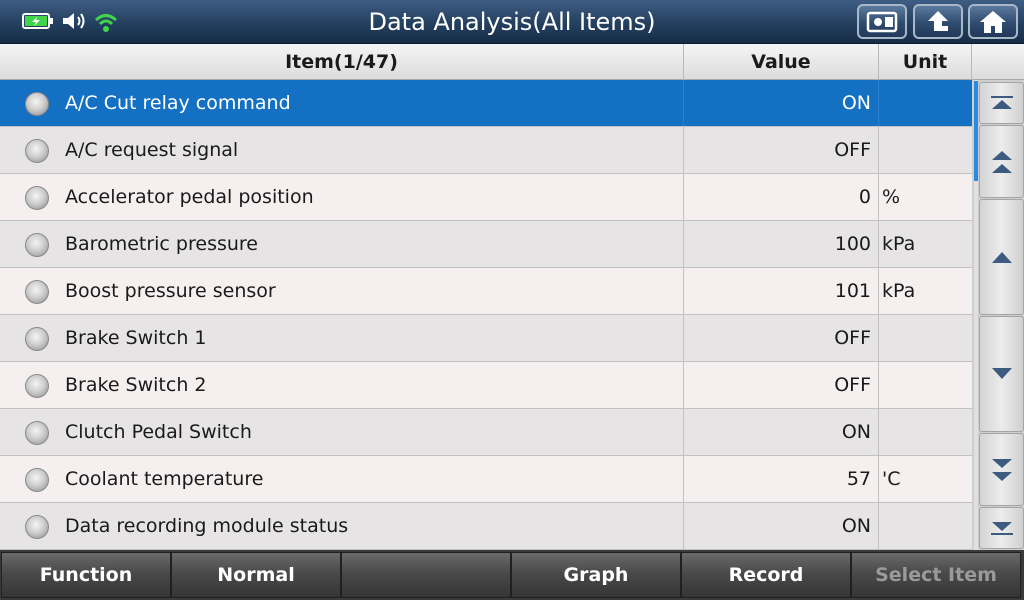 Image resolution: width=1024 pixels, height=600 pixels. Describe the element at coordinates (781, 62) in the screenshot. I see `column-header-value: Value` at that location.